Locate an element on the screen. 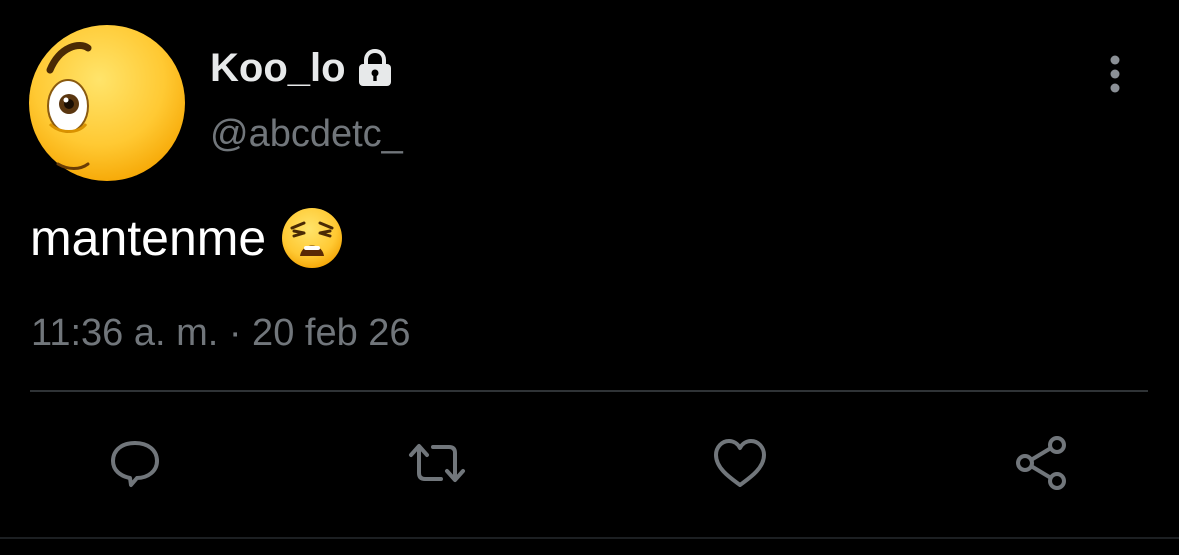 Image resolution: width=1179 pixels, height=555 pixels. tweet-timestamp: 11:36 a. m. · 20 feb 26 is located at coordinates (221, 333).